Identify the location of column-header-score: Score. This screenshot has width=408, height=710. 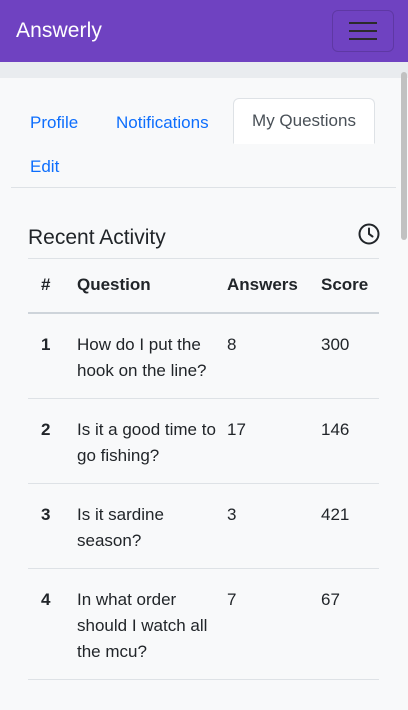
(350, 286).